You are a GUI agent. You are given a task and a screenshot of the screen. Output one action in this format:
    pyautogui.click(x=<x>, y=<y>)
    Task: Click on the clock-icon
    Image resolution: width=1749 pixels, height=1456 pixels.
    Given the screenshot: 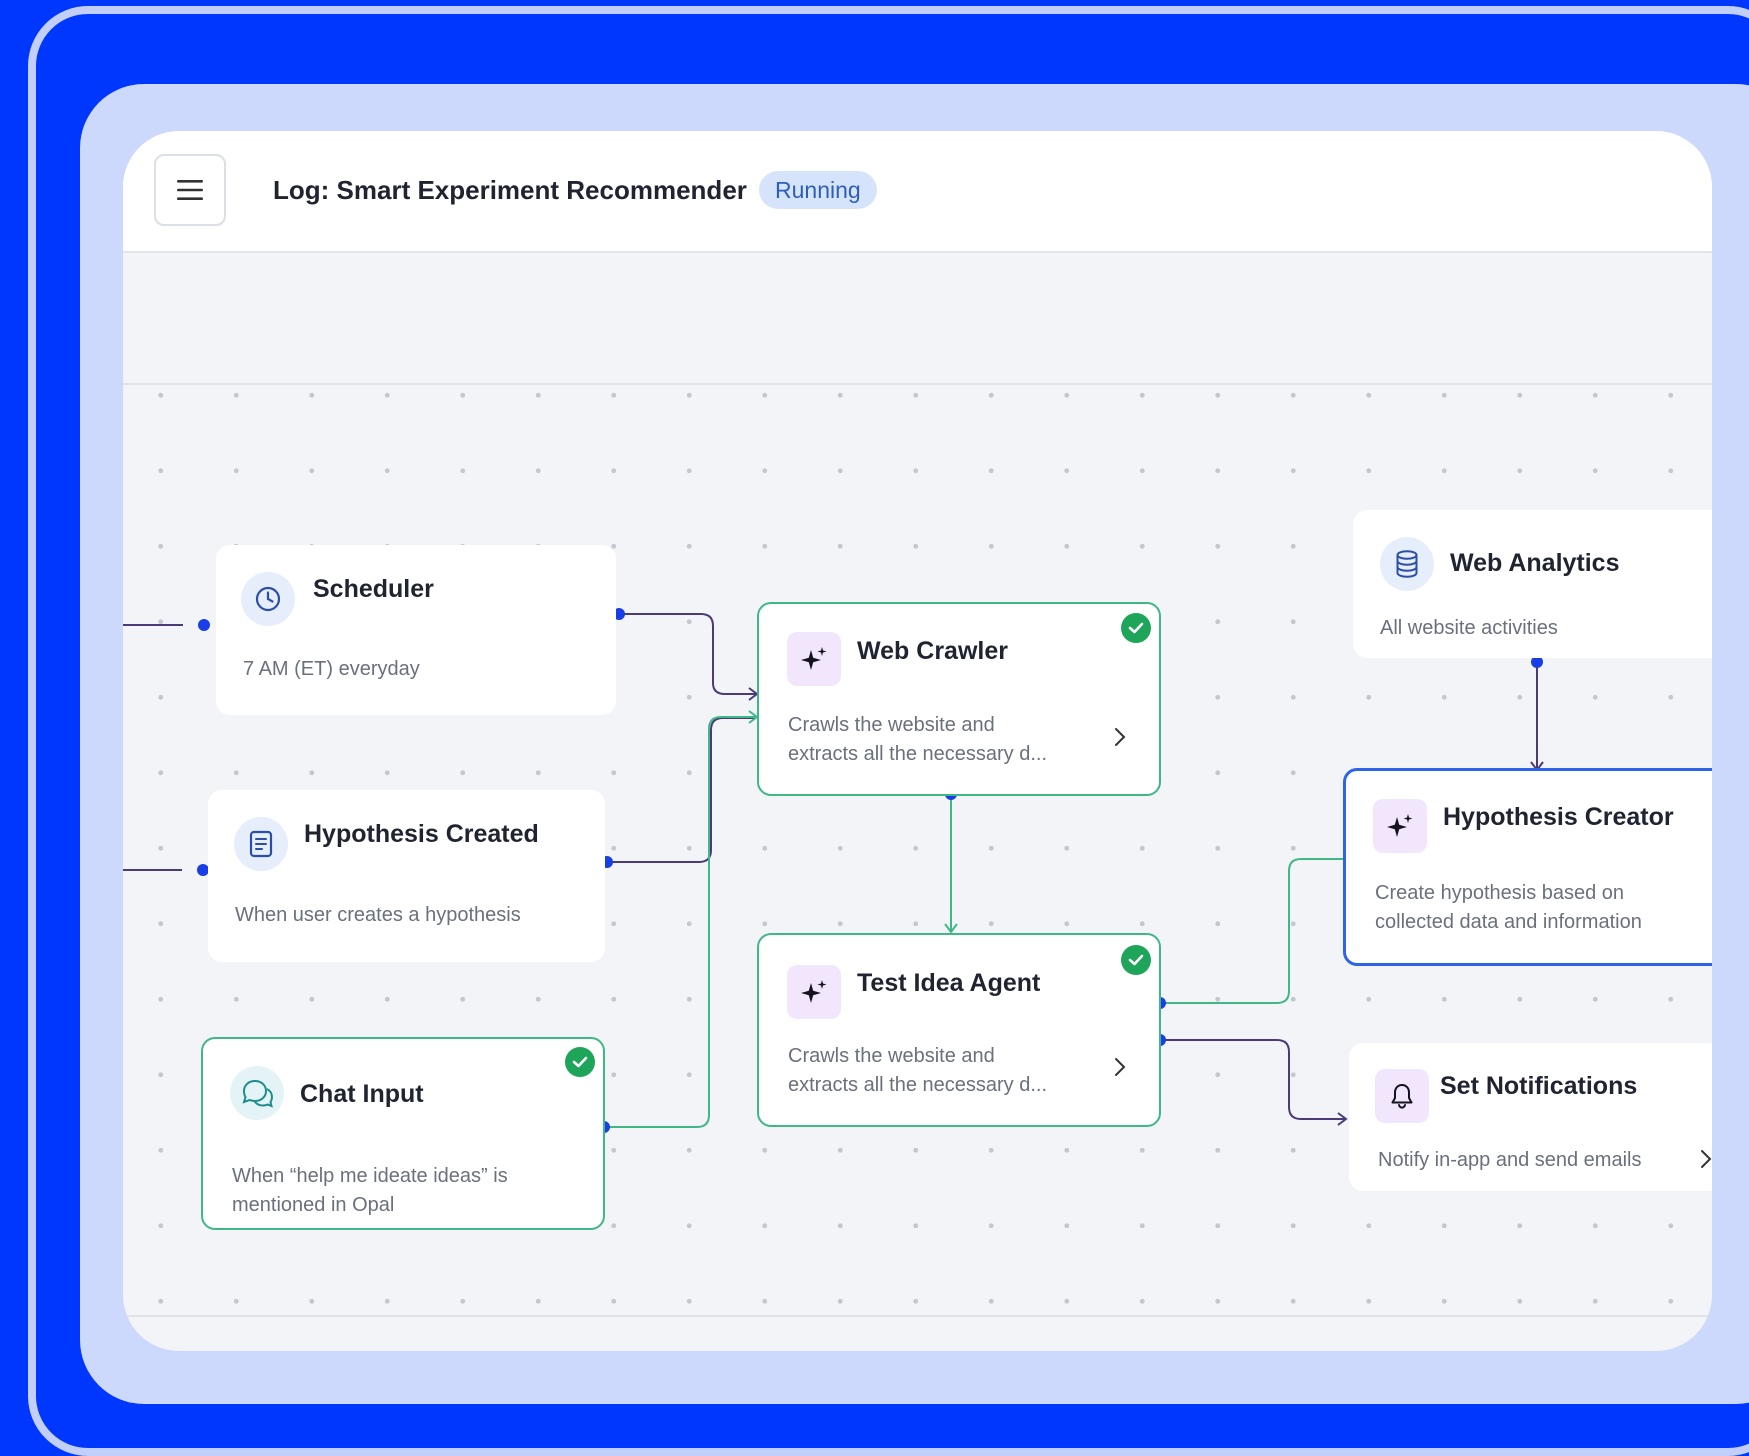 What is the action you would take?
    pyautogui.click(x=268, y=599)
    